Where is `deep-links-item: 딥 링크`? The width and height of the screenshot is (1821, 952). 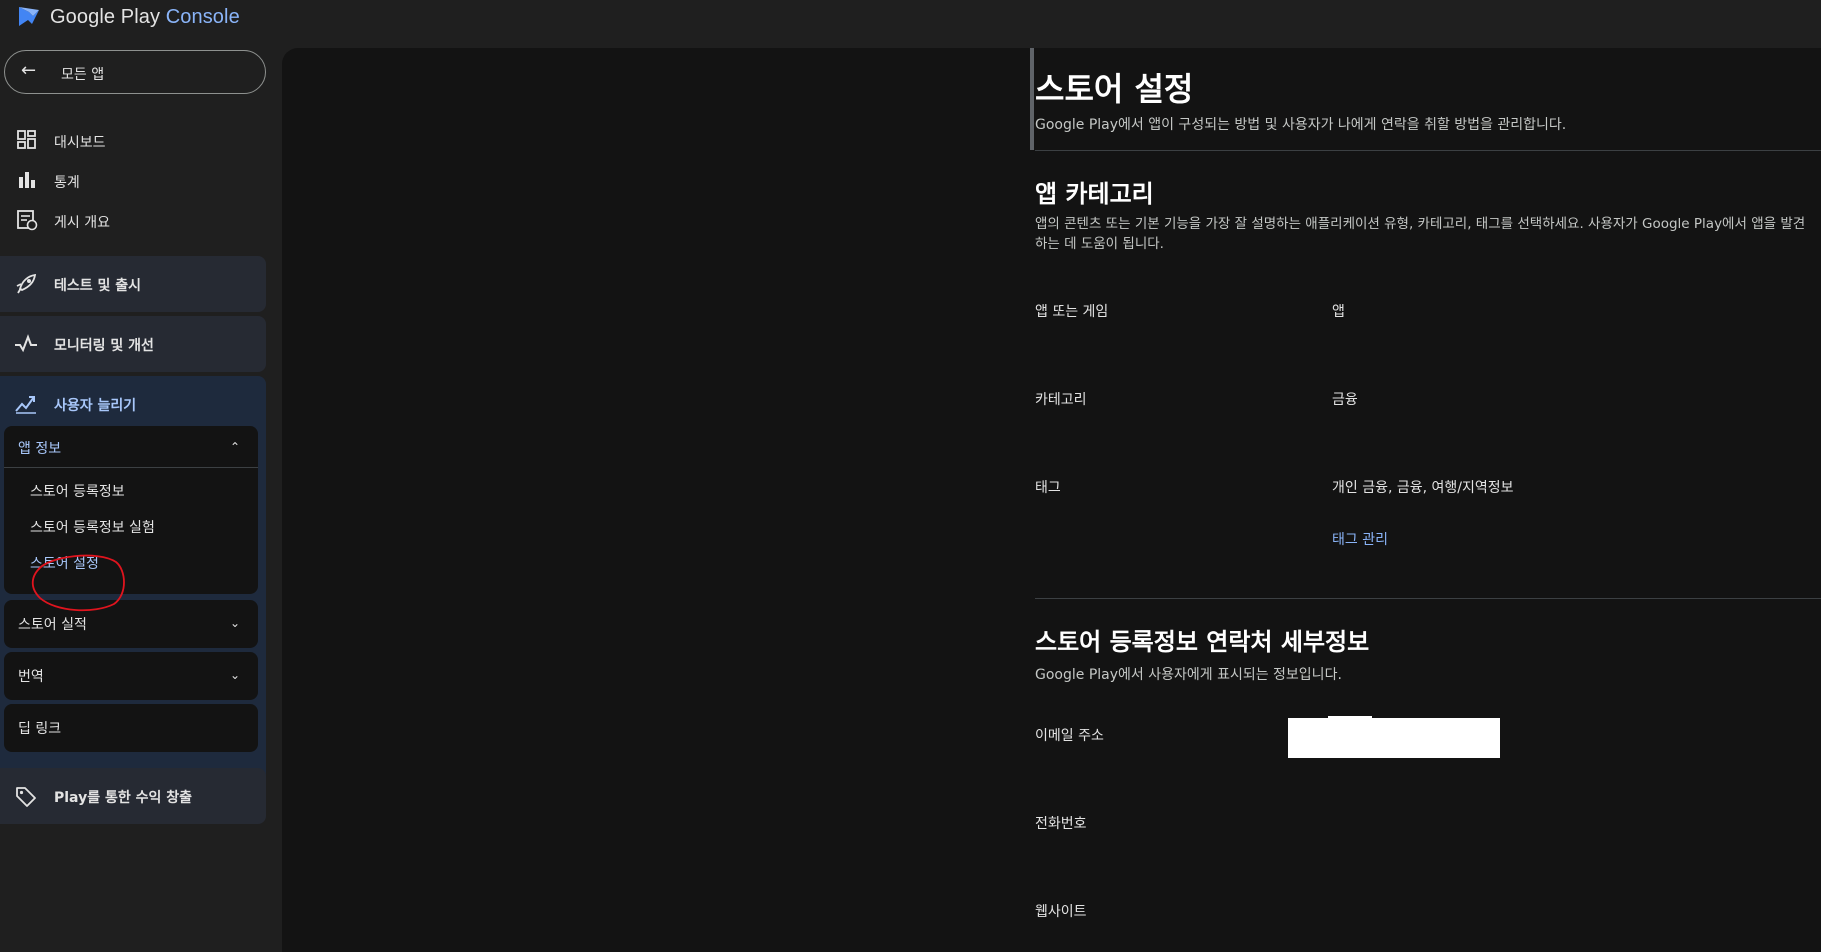 deep-links-item: 딥 링크 is located at coordinates (131, 728).